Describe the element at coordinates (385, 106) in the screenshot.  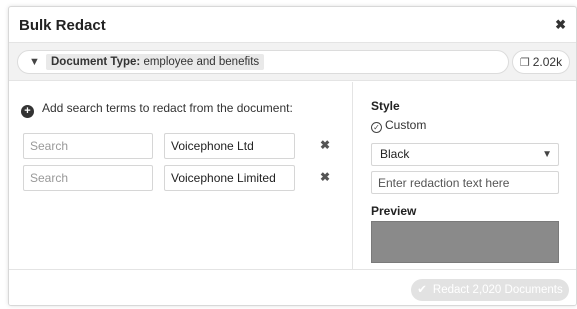
I see `style-label: Style` at that location.